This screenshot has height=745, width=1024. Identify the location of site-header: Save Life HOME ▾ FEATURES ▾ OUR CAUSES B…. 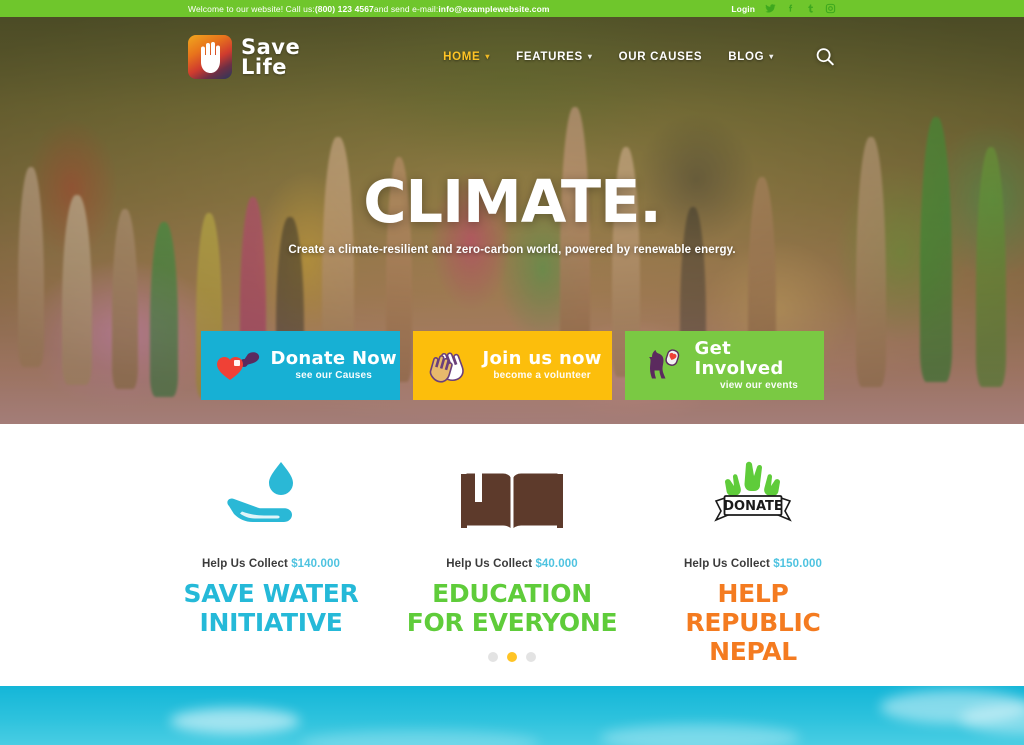
(512, 57).